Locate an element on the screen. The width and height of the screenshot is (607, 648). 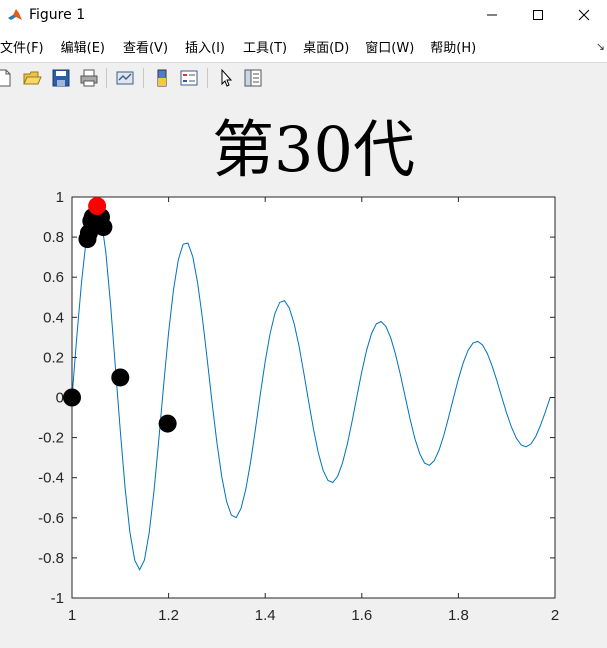
close-button is located at coordinates (584, 15).